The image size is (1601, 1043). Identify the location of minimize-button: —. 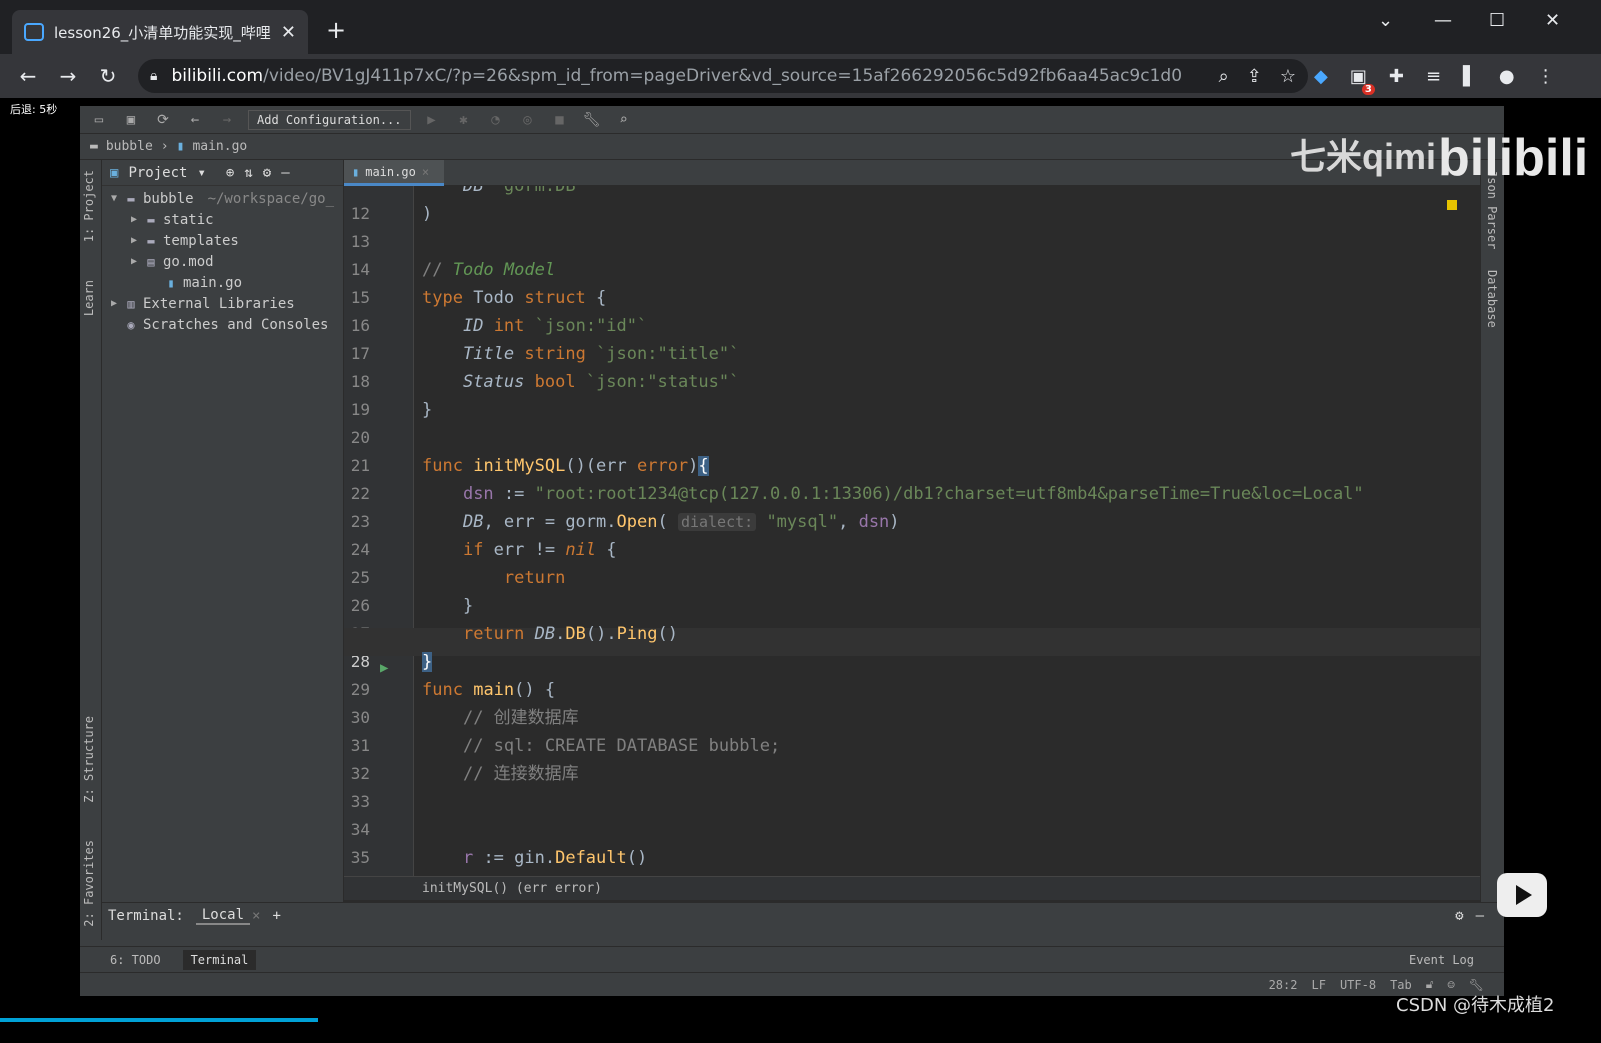
(1443, 20).